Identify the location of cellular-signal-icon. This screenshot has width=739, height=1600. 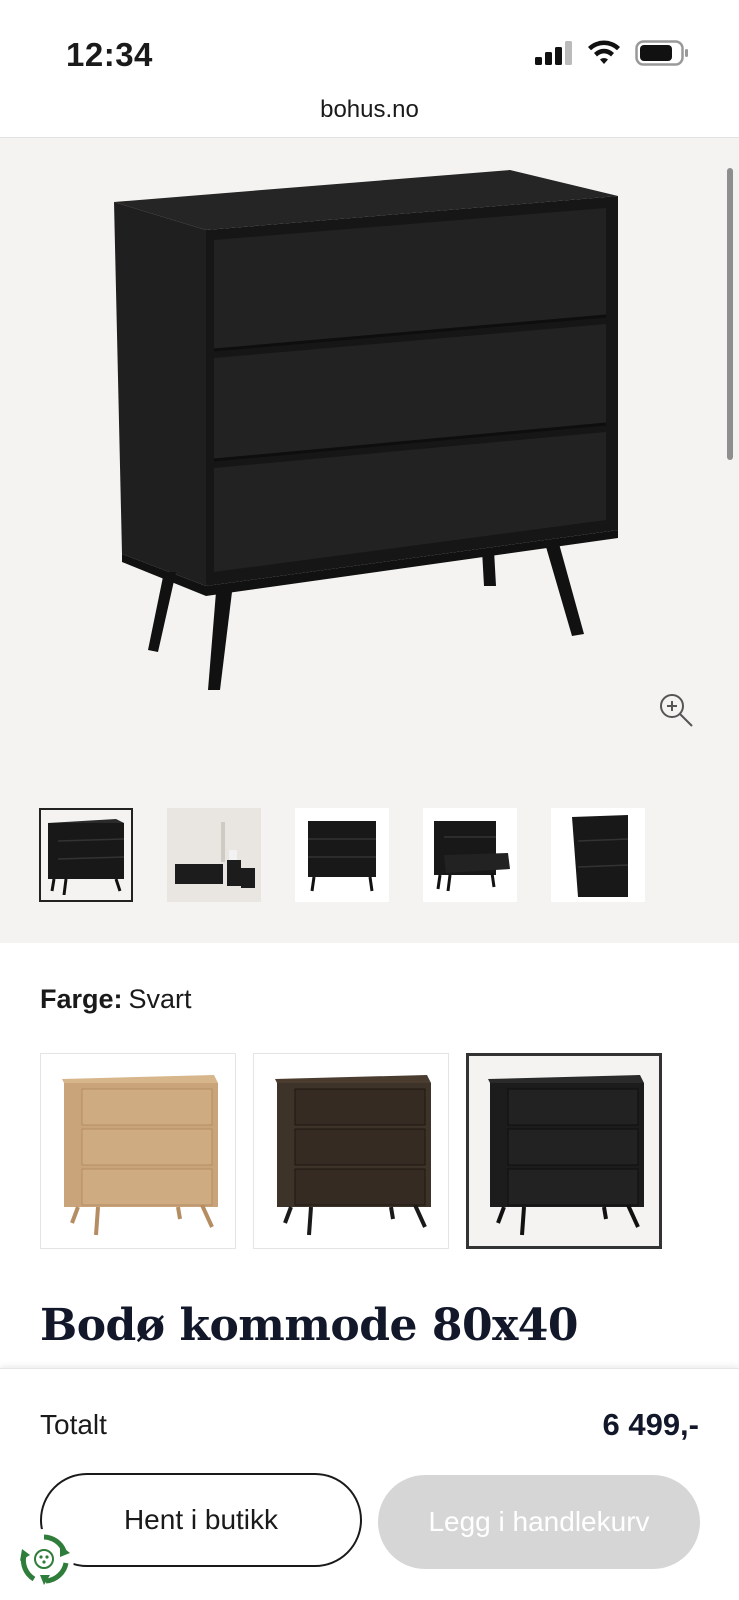
(553, 53).